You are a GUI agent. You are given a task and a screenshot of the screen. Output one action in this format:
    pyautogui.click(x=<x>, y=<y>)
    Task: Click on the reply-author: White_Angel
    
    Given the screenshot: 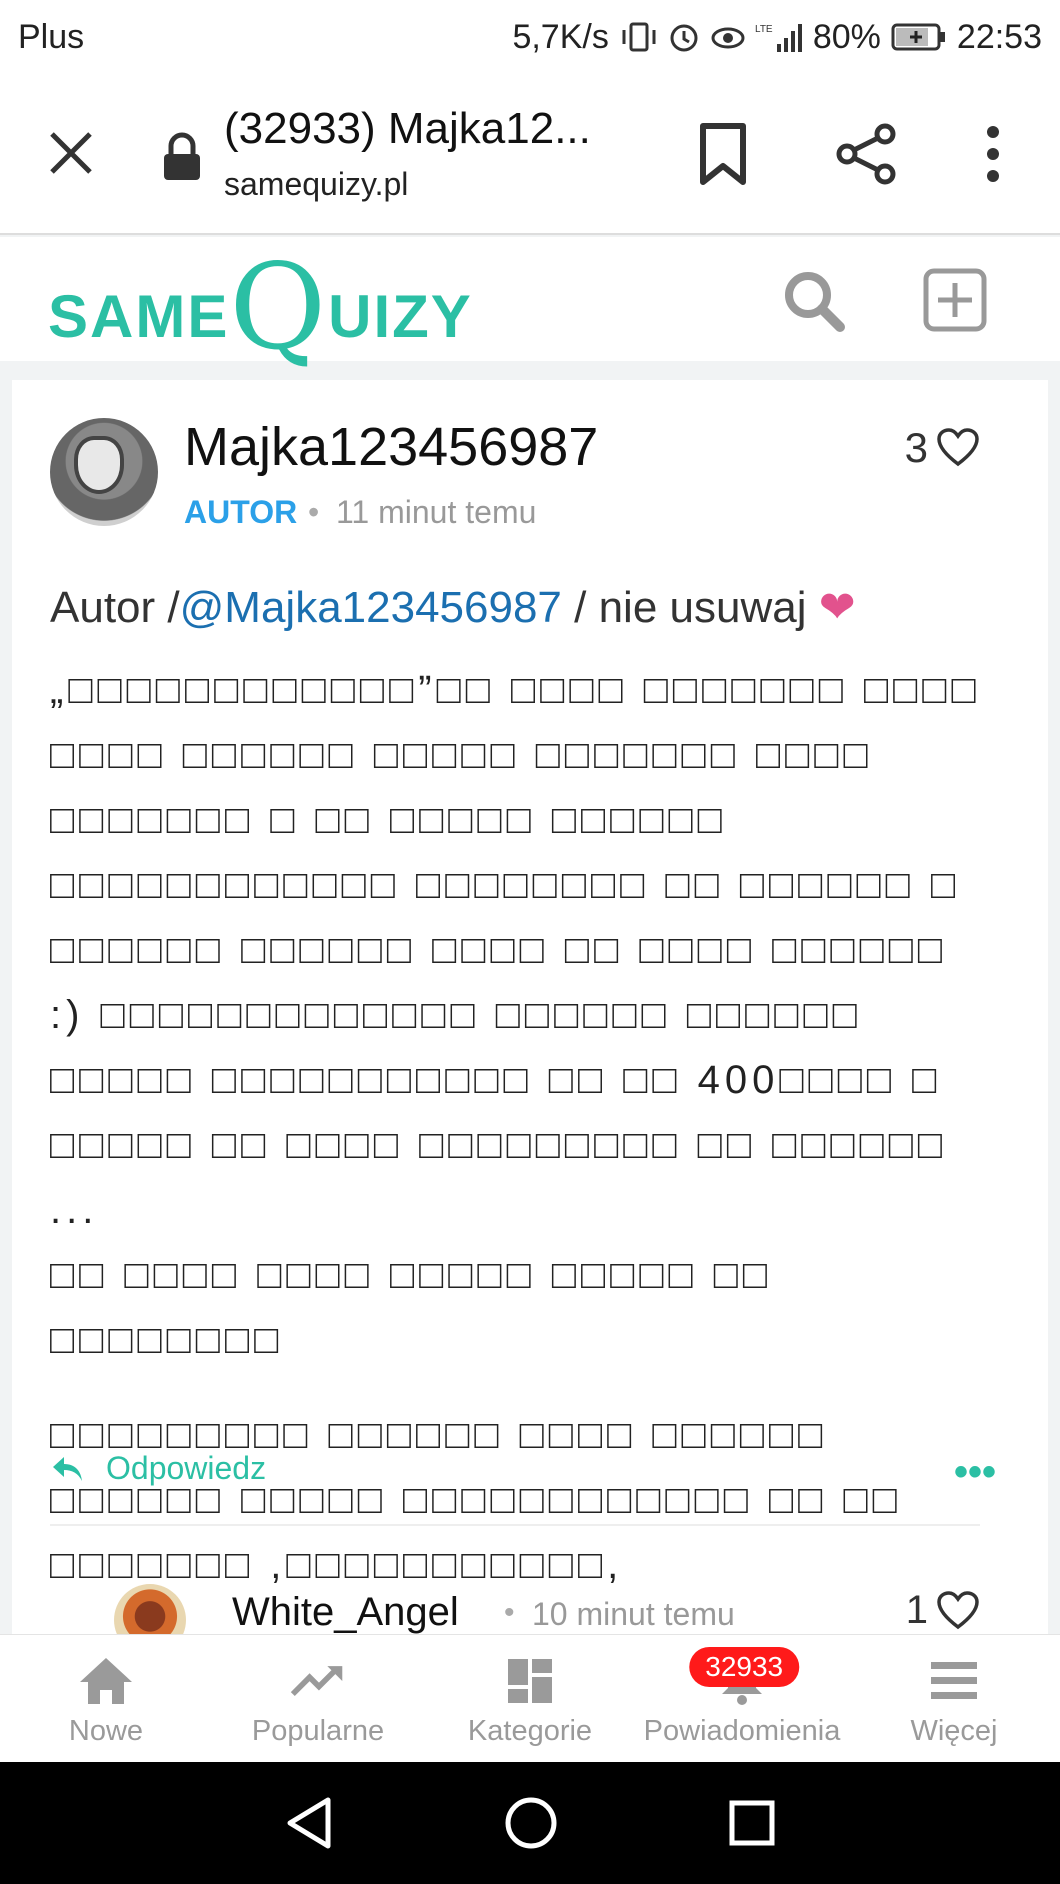 What is the action you would take?
    pyautogui.click(x=345, y=1612)
    